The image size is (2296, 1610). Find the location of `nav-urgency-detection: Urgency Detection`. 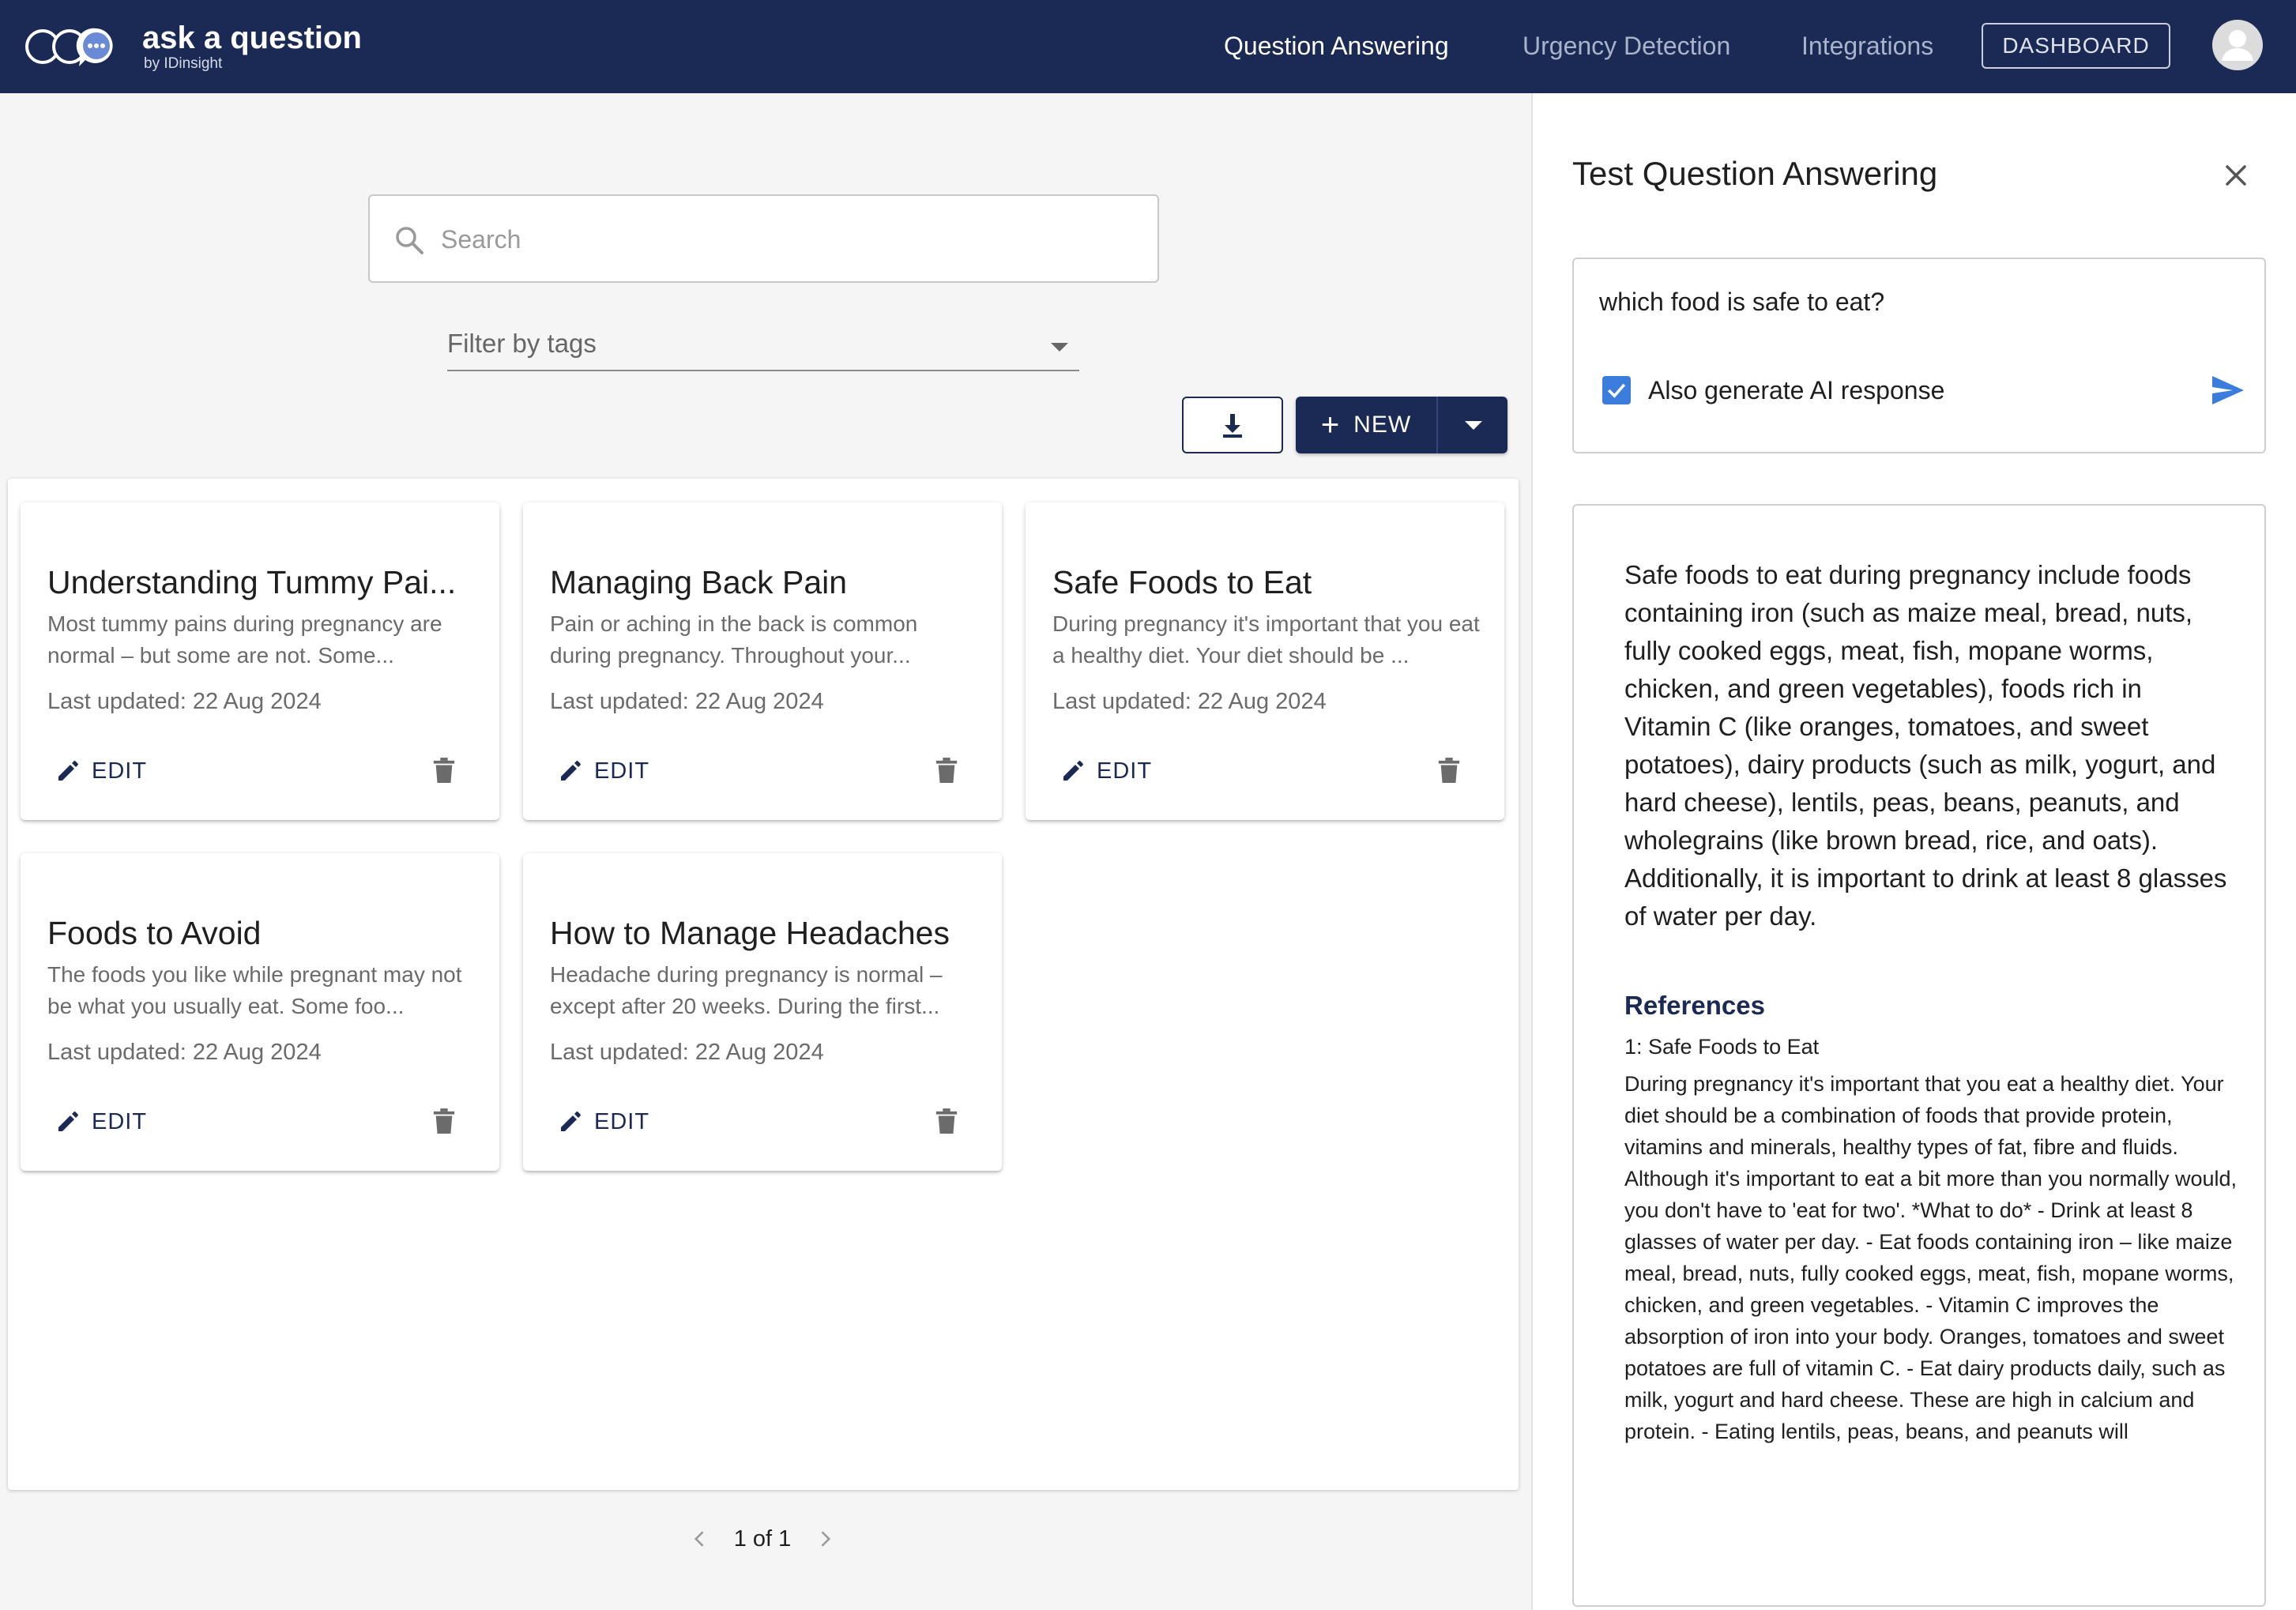

nav-urgency-detection: Urgency Detection is located at coordinates (1627, 45).